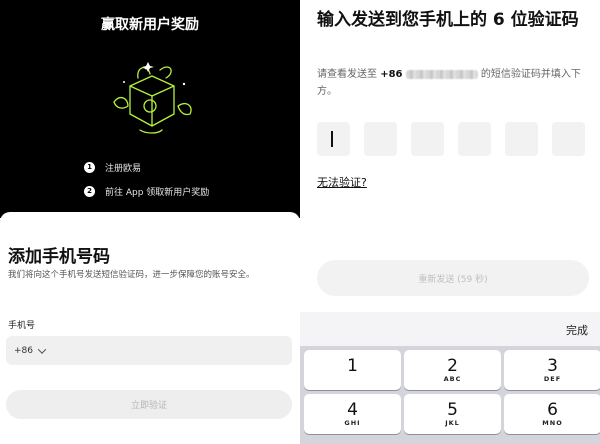  What do you see at coordinates (22, 326) in the screenshot?
I see `phone-label: 手机号` at bounding box center [22, 326].